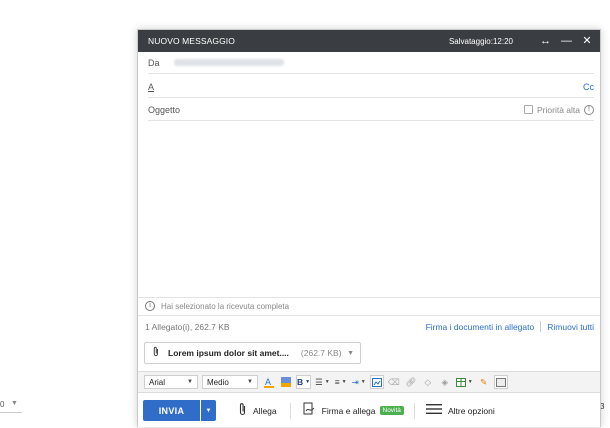 Image resolution: width=610 pixels, height=428 pixels. I want to click on font-size-value: Medio, so click(218, 382).